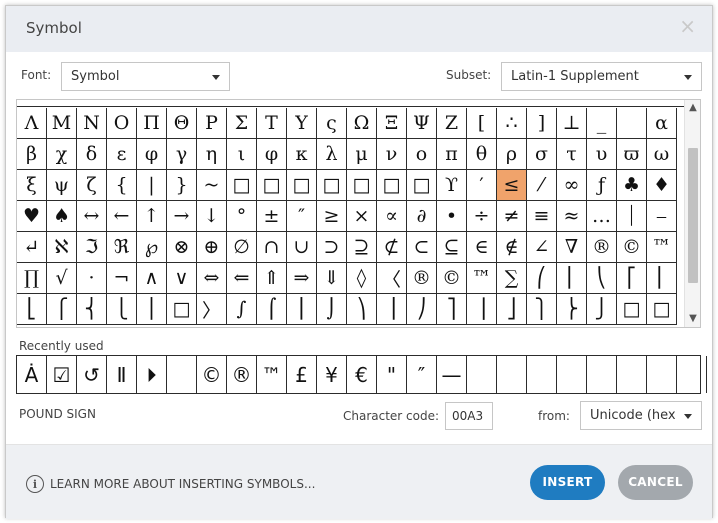  I want to click on symbol-cell: ⎨, so click(92, 309).